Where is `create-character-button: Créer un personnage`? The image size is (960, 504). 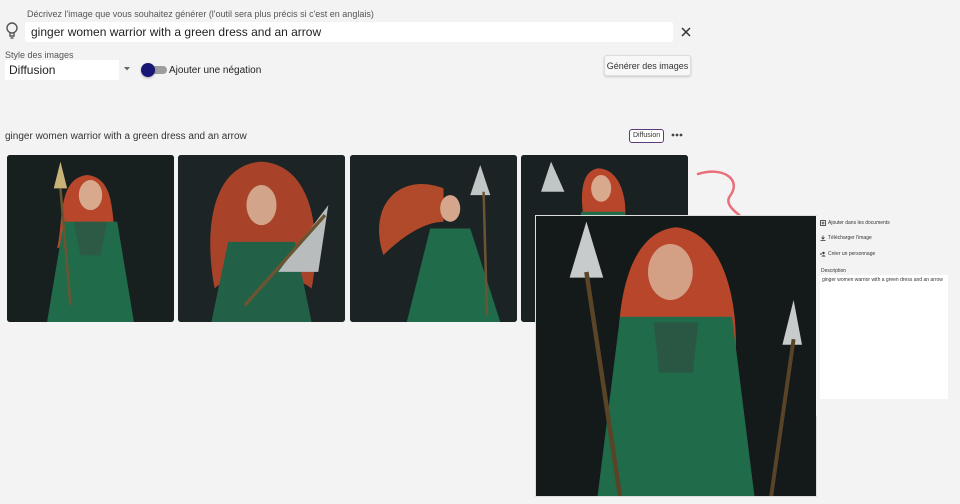
create-character-button: Créer un personnage is located at coordinates (847, 254).